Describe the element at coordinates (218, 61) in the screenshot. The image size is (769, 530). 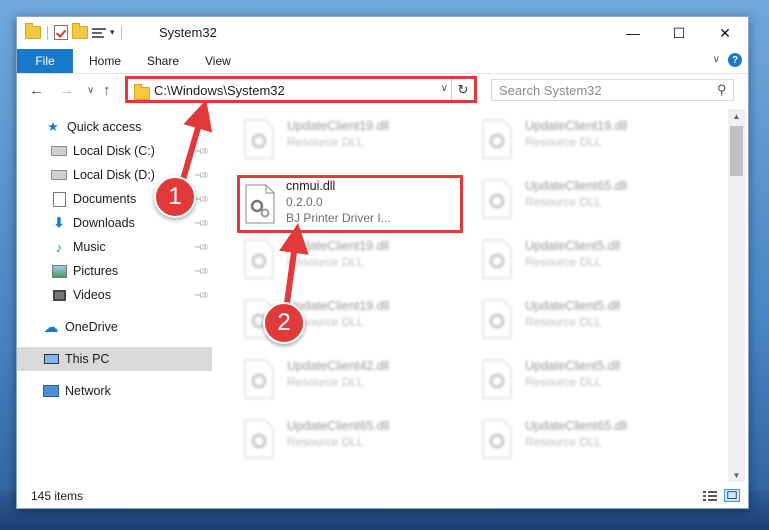
I see `tab-view: View` at that location.